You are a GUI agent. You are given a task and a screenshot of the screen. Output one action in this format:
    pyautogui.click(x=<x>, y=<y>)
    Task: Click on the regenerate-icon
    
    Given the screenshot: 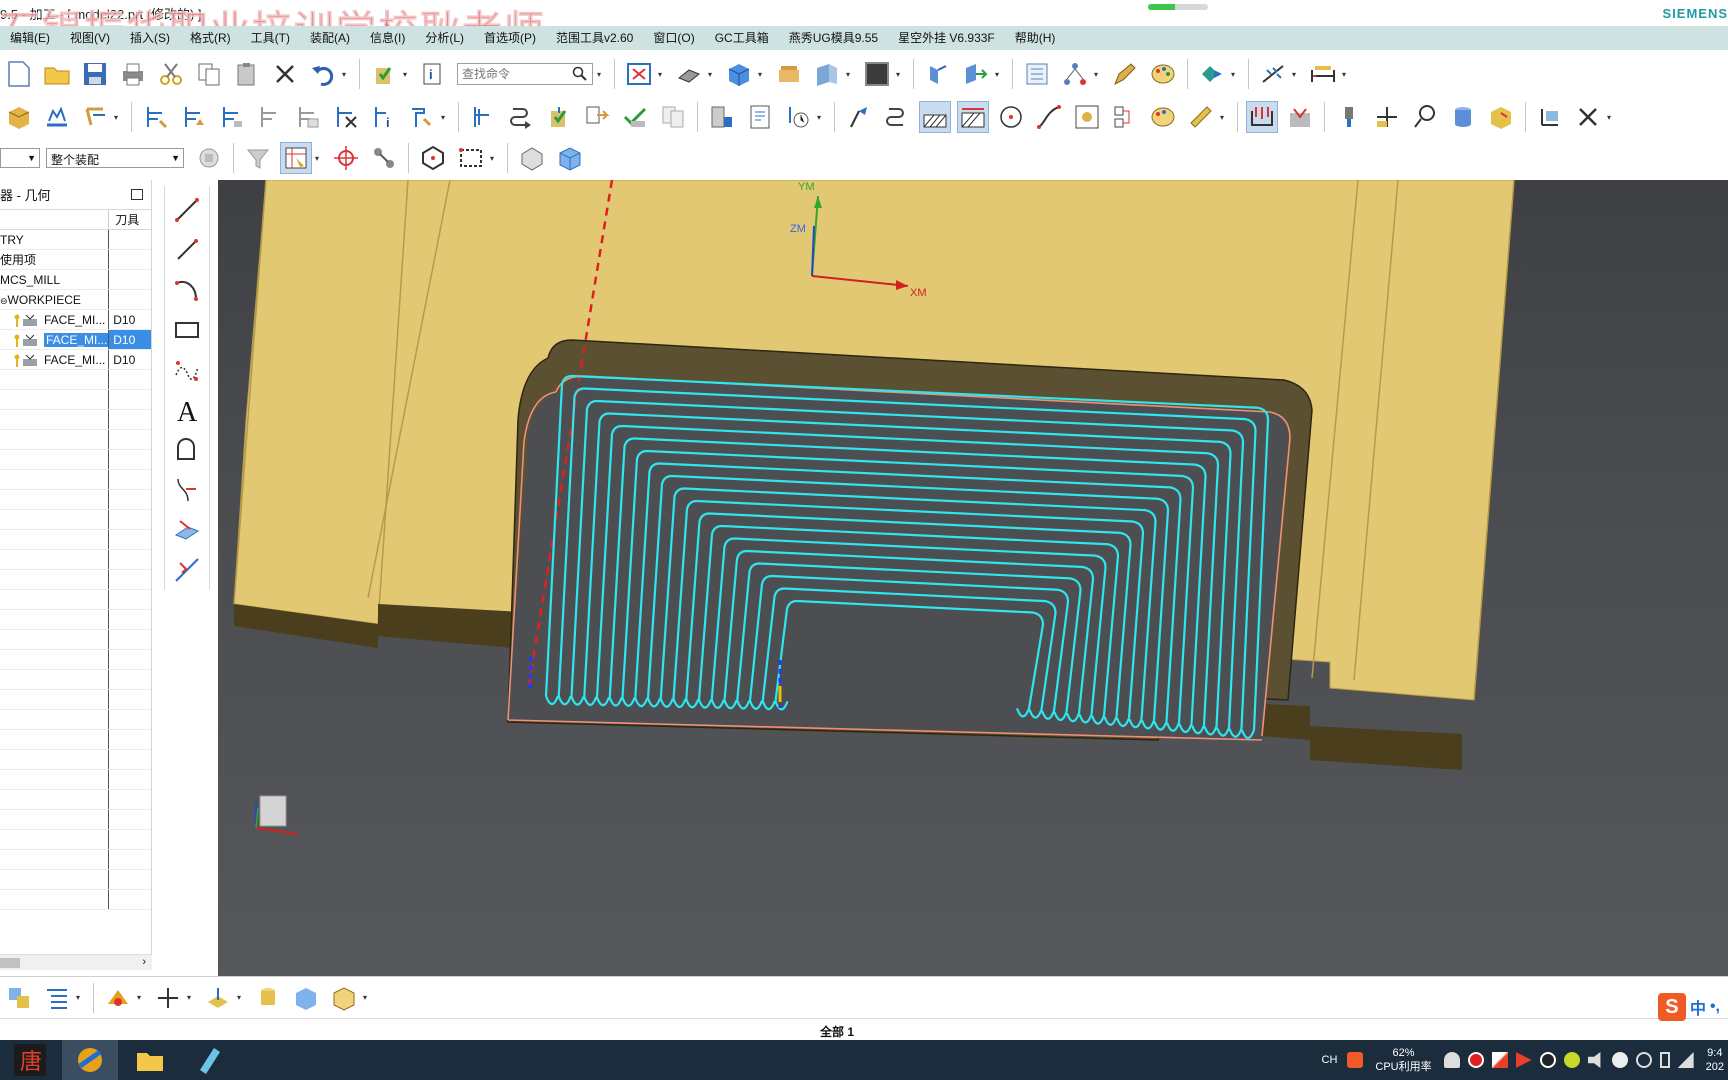 What is the action you would take?
    pyautogui.click(x=194, y=117)
    